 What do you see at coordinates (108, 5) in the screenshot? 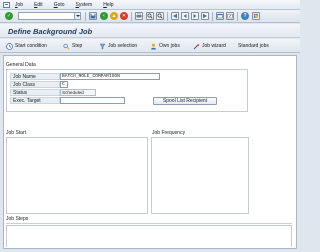
I see `menu-help: Help` at bounding box center [108, 5].